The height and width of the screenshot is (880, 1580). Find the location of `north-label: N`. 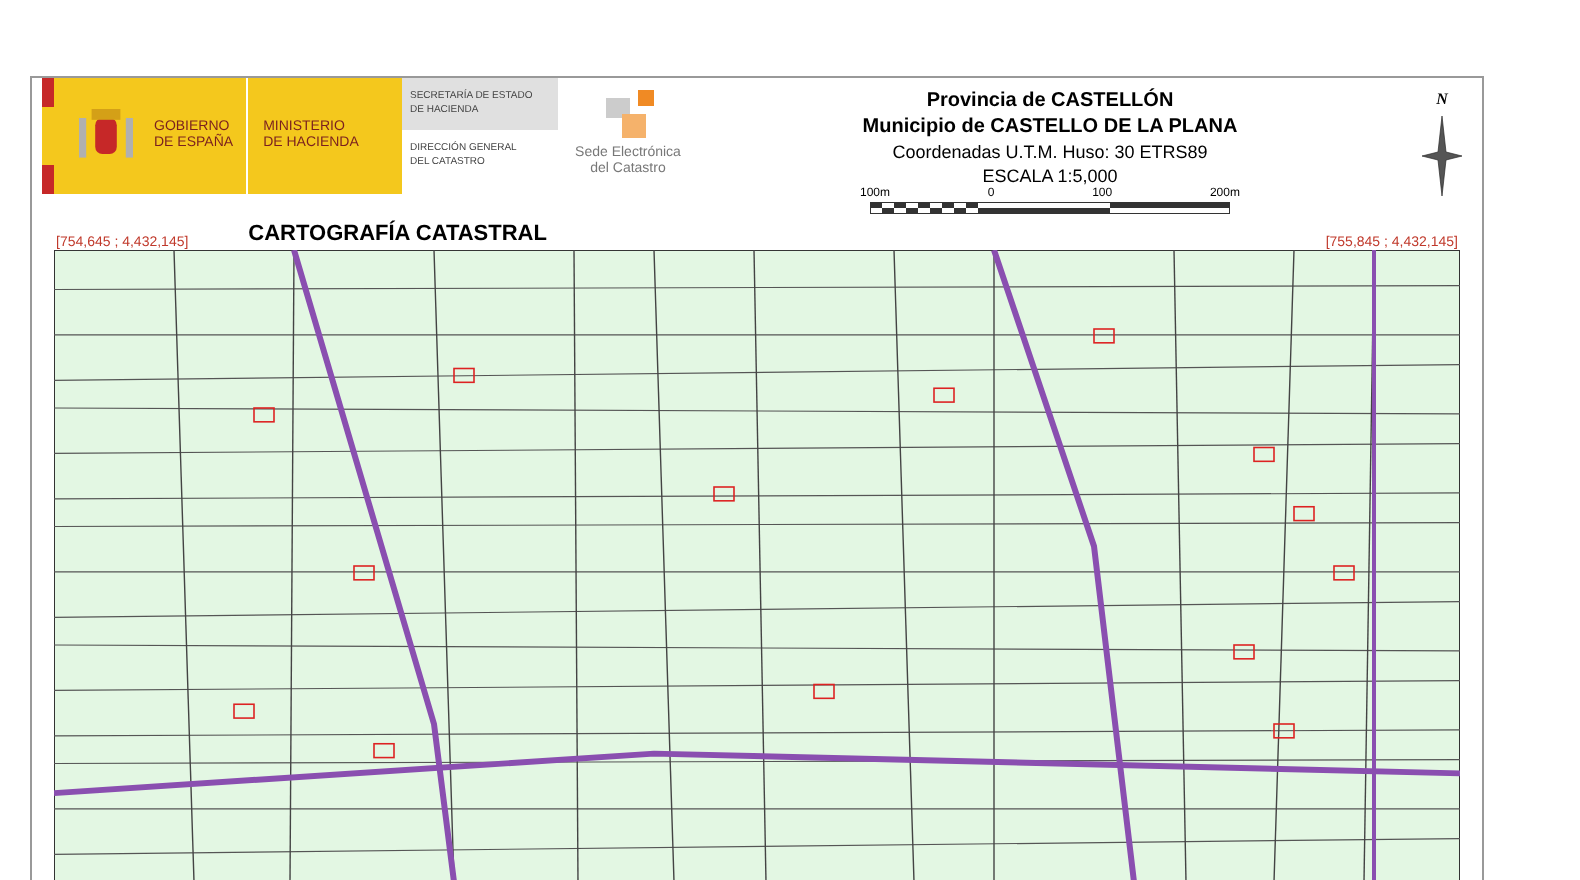

north-label: N is located at coordinates (1442, 99).